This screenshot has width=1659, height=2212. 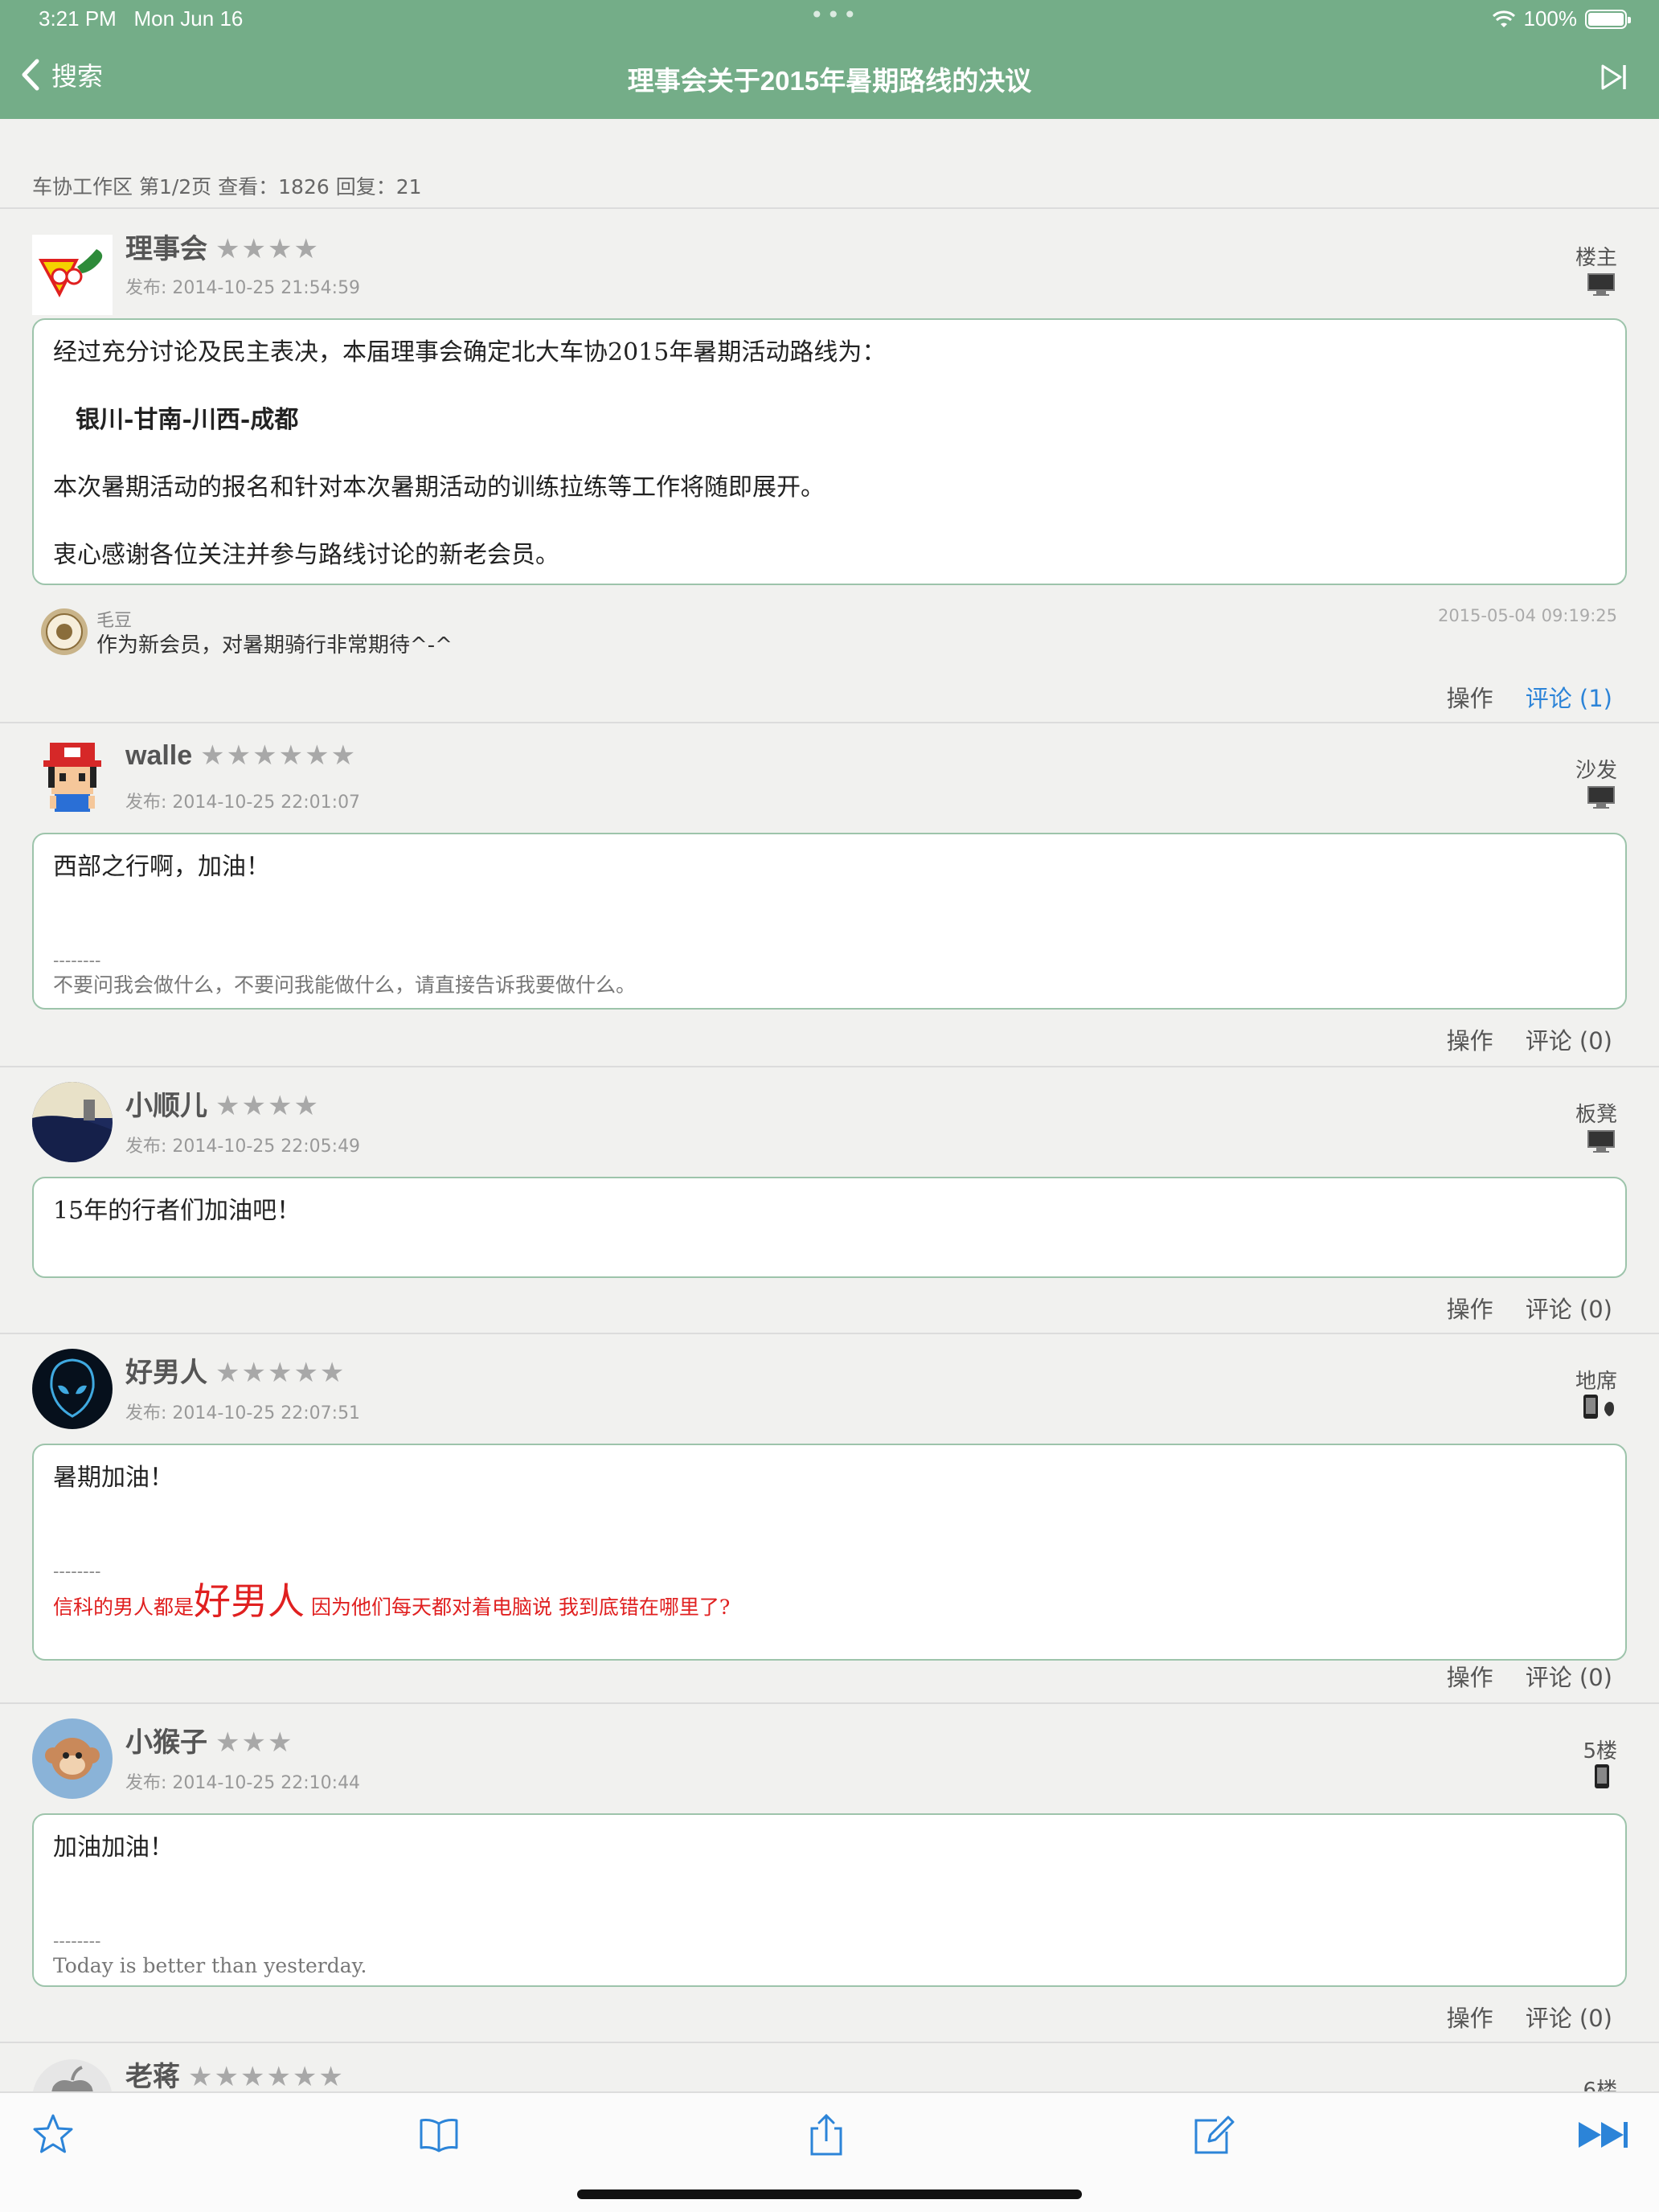 I want to click on content-line: 本次暑期活动的报名和针对本次暑期活动的训练拉练等工作将随即展开。, so click(x=439, y=487).